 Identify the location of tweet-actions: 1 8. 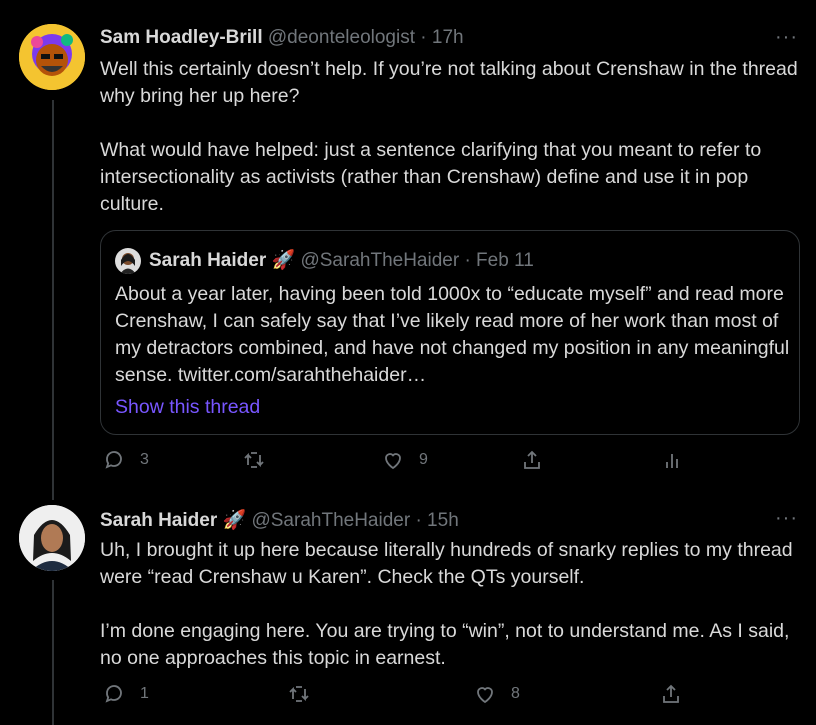
(450, 697).